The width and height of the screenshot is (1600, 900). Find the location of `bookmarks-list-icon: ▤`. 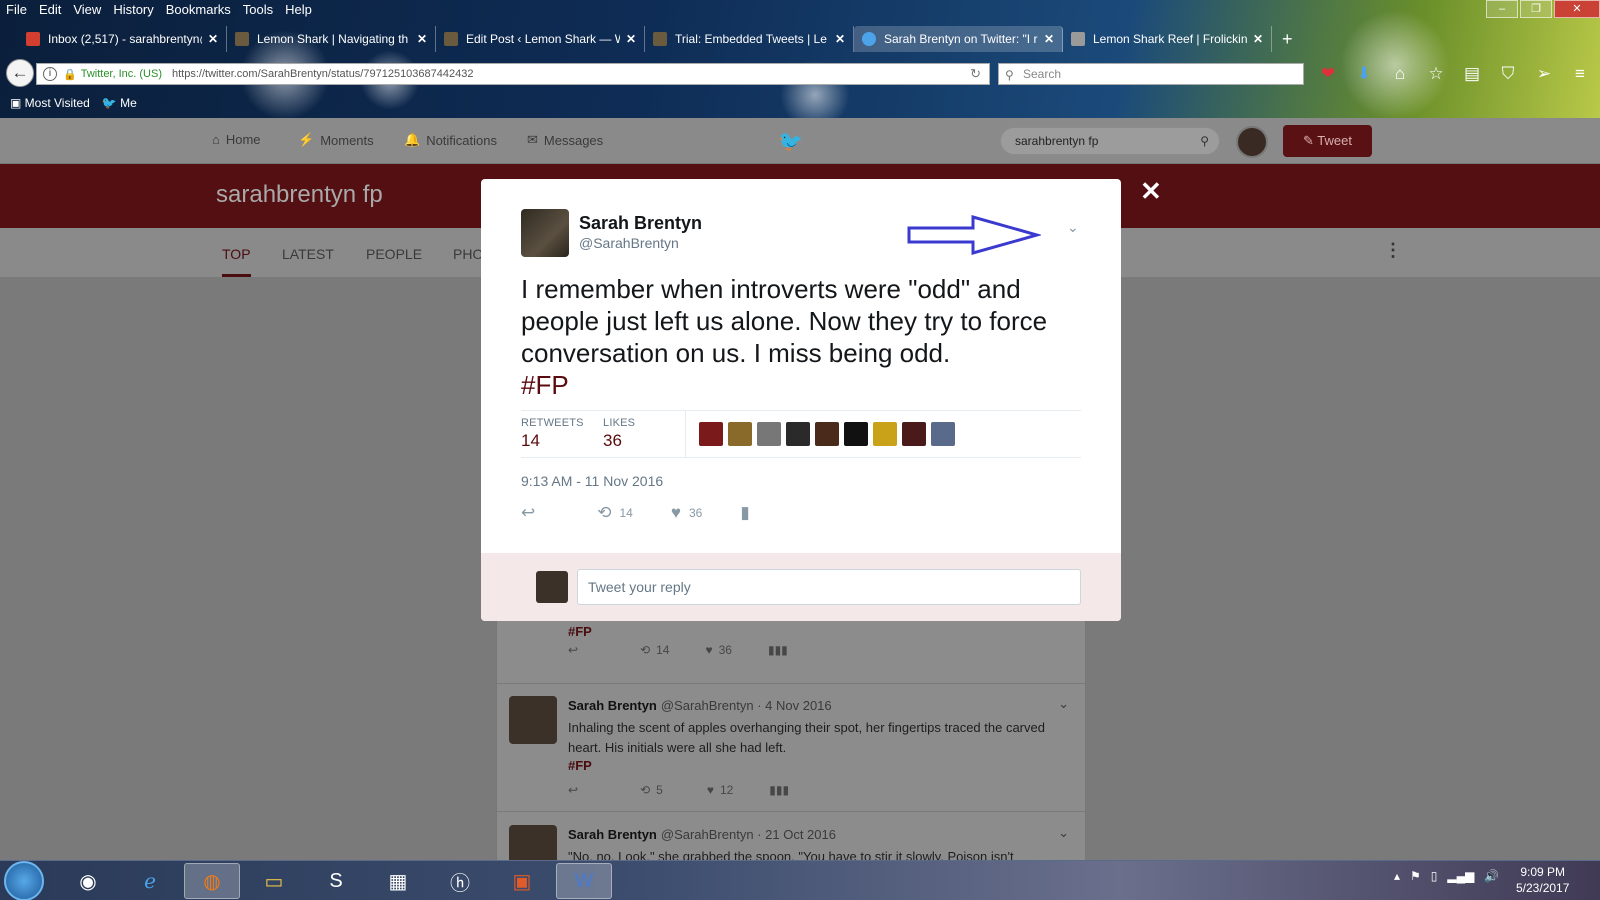

bookmarks-list-icon: ▤ is located at coordinates (1472, 74).